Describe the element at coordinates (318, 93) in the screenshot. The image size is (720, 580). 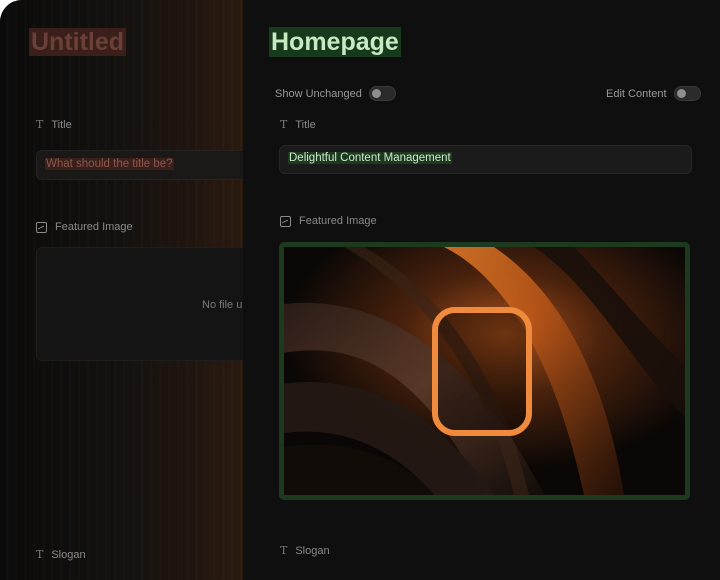
I see `show-unchanged-label: Show Unchanged` at that location.